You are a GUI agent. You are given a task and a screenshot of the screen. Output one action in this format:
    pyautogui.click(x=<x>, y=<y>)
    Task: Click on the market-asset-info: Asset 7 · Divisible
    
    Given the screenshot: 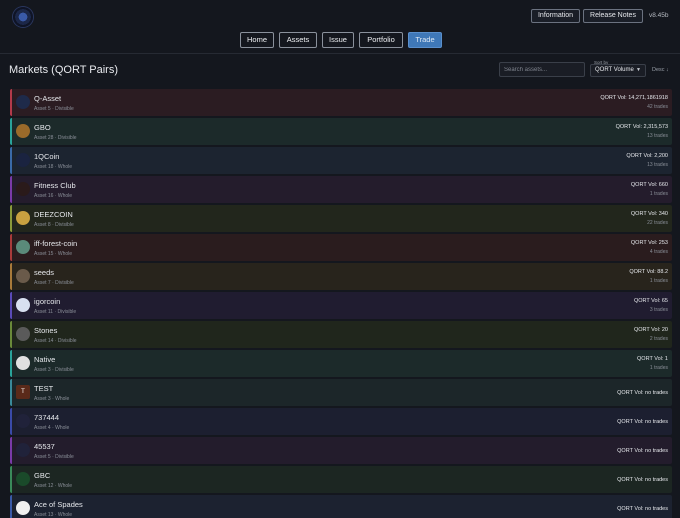 What is the action you would take?
    pyautogui.click(x=54, y=283)
    